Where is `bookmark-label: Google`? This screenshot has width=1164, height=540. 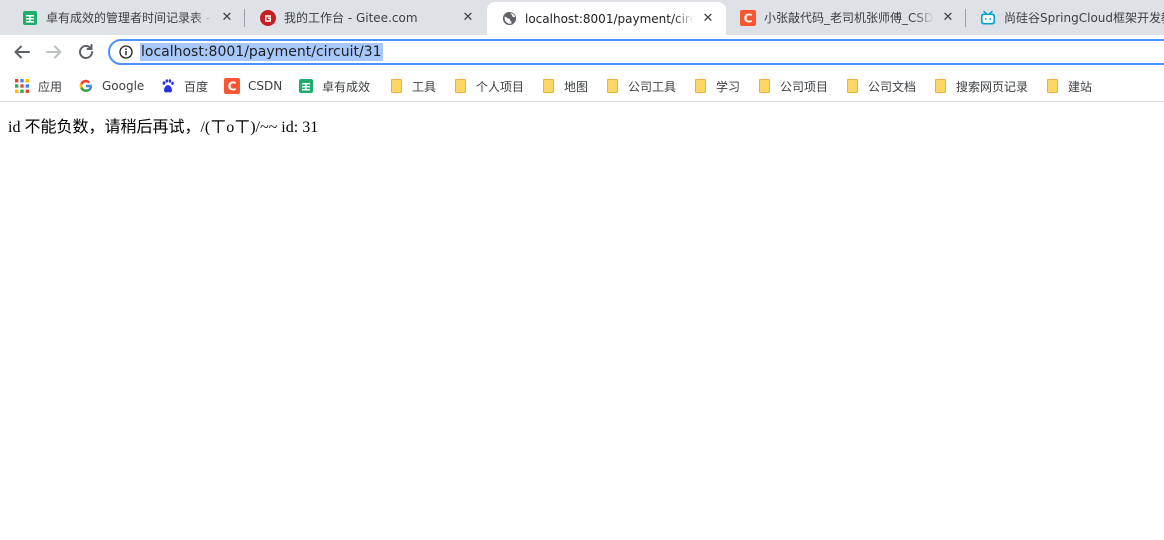
bookmark-label: Google is located at coordinates (123, 86).